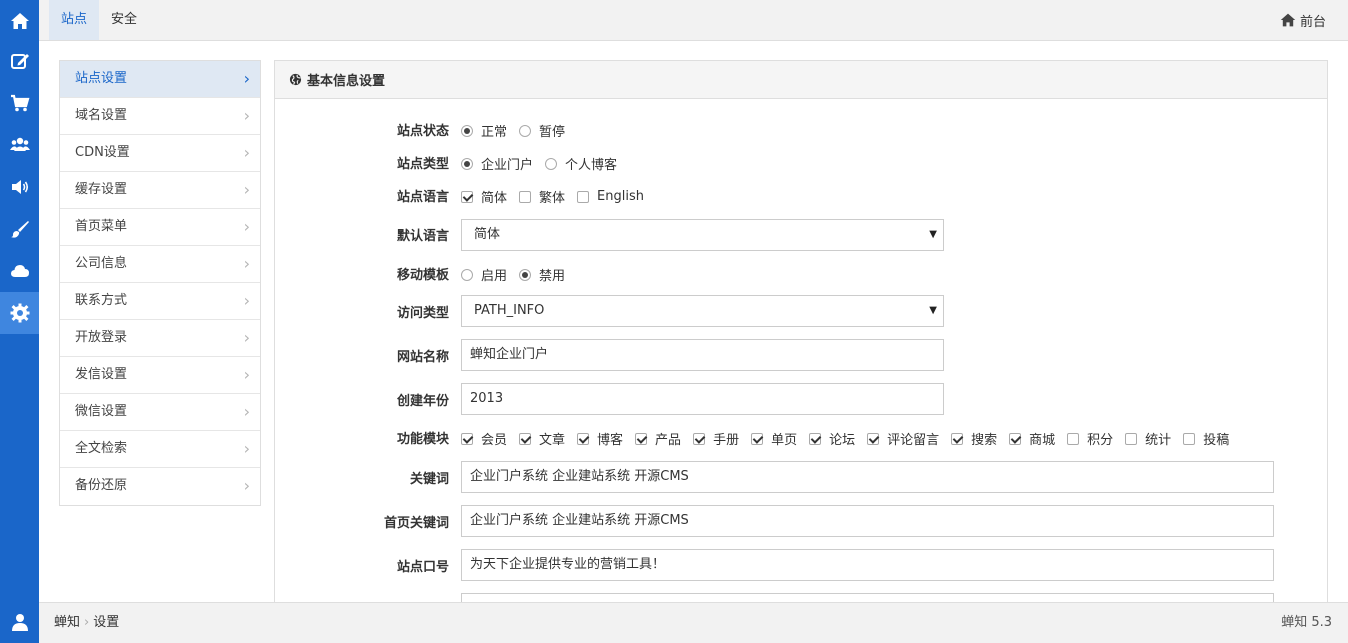 This screenshot has height=643, width=1348. I want to click on menu-item-backup-restore: 备份还原 ›, so click(160, 486).